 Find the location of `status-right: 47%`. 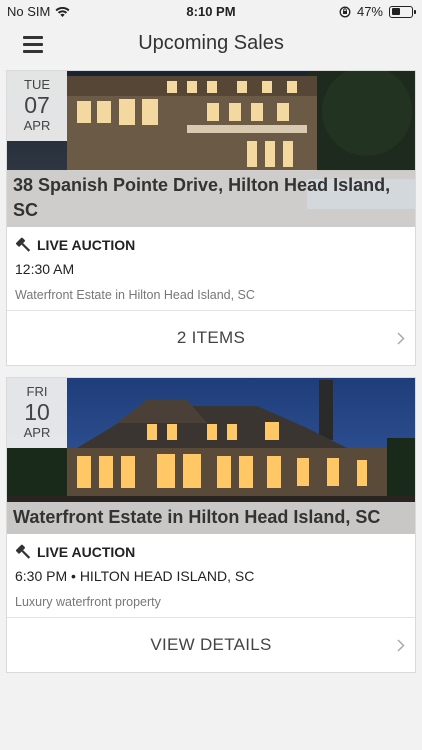

status-right: 47% is located at coordinates (377, 11).